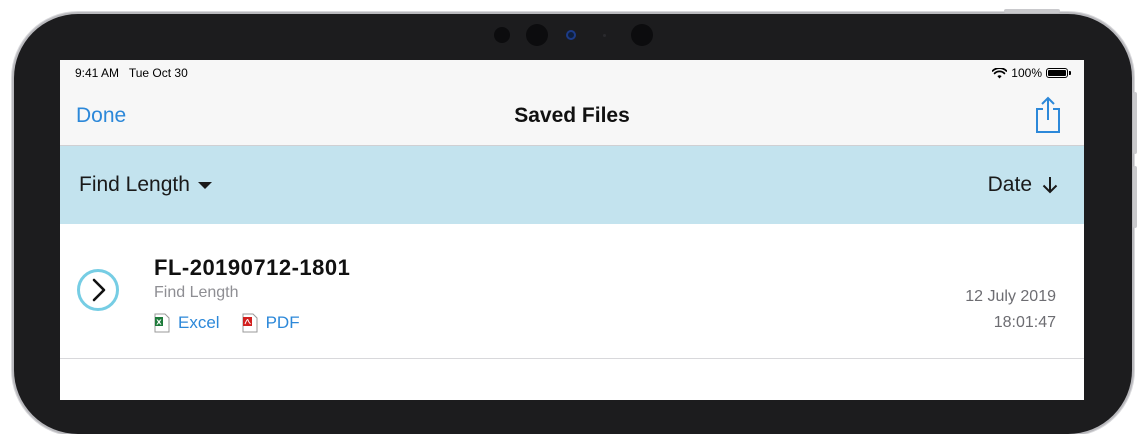  I want to click on caret-down-icon, so click(204, 185).